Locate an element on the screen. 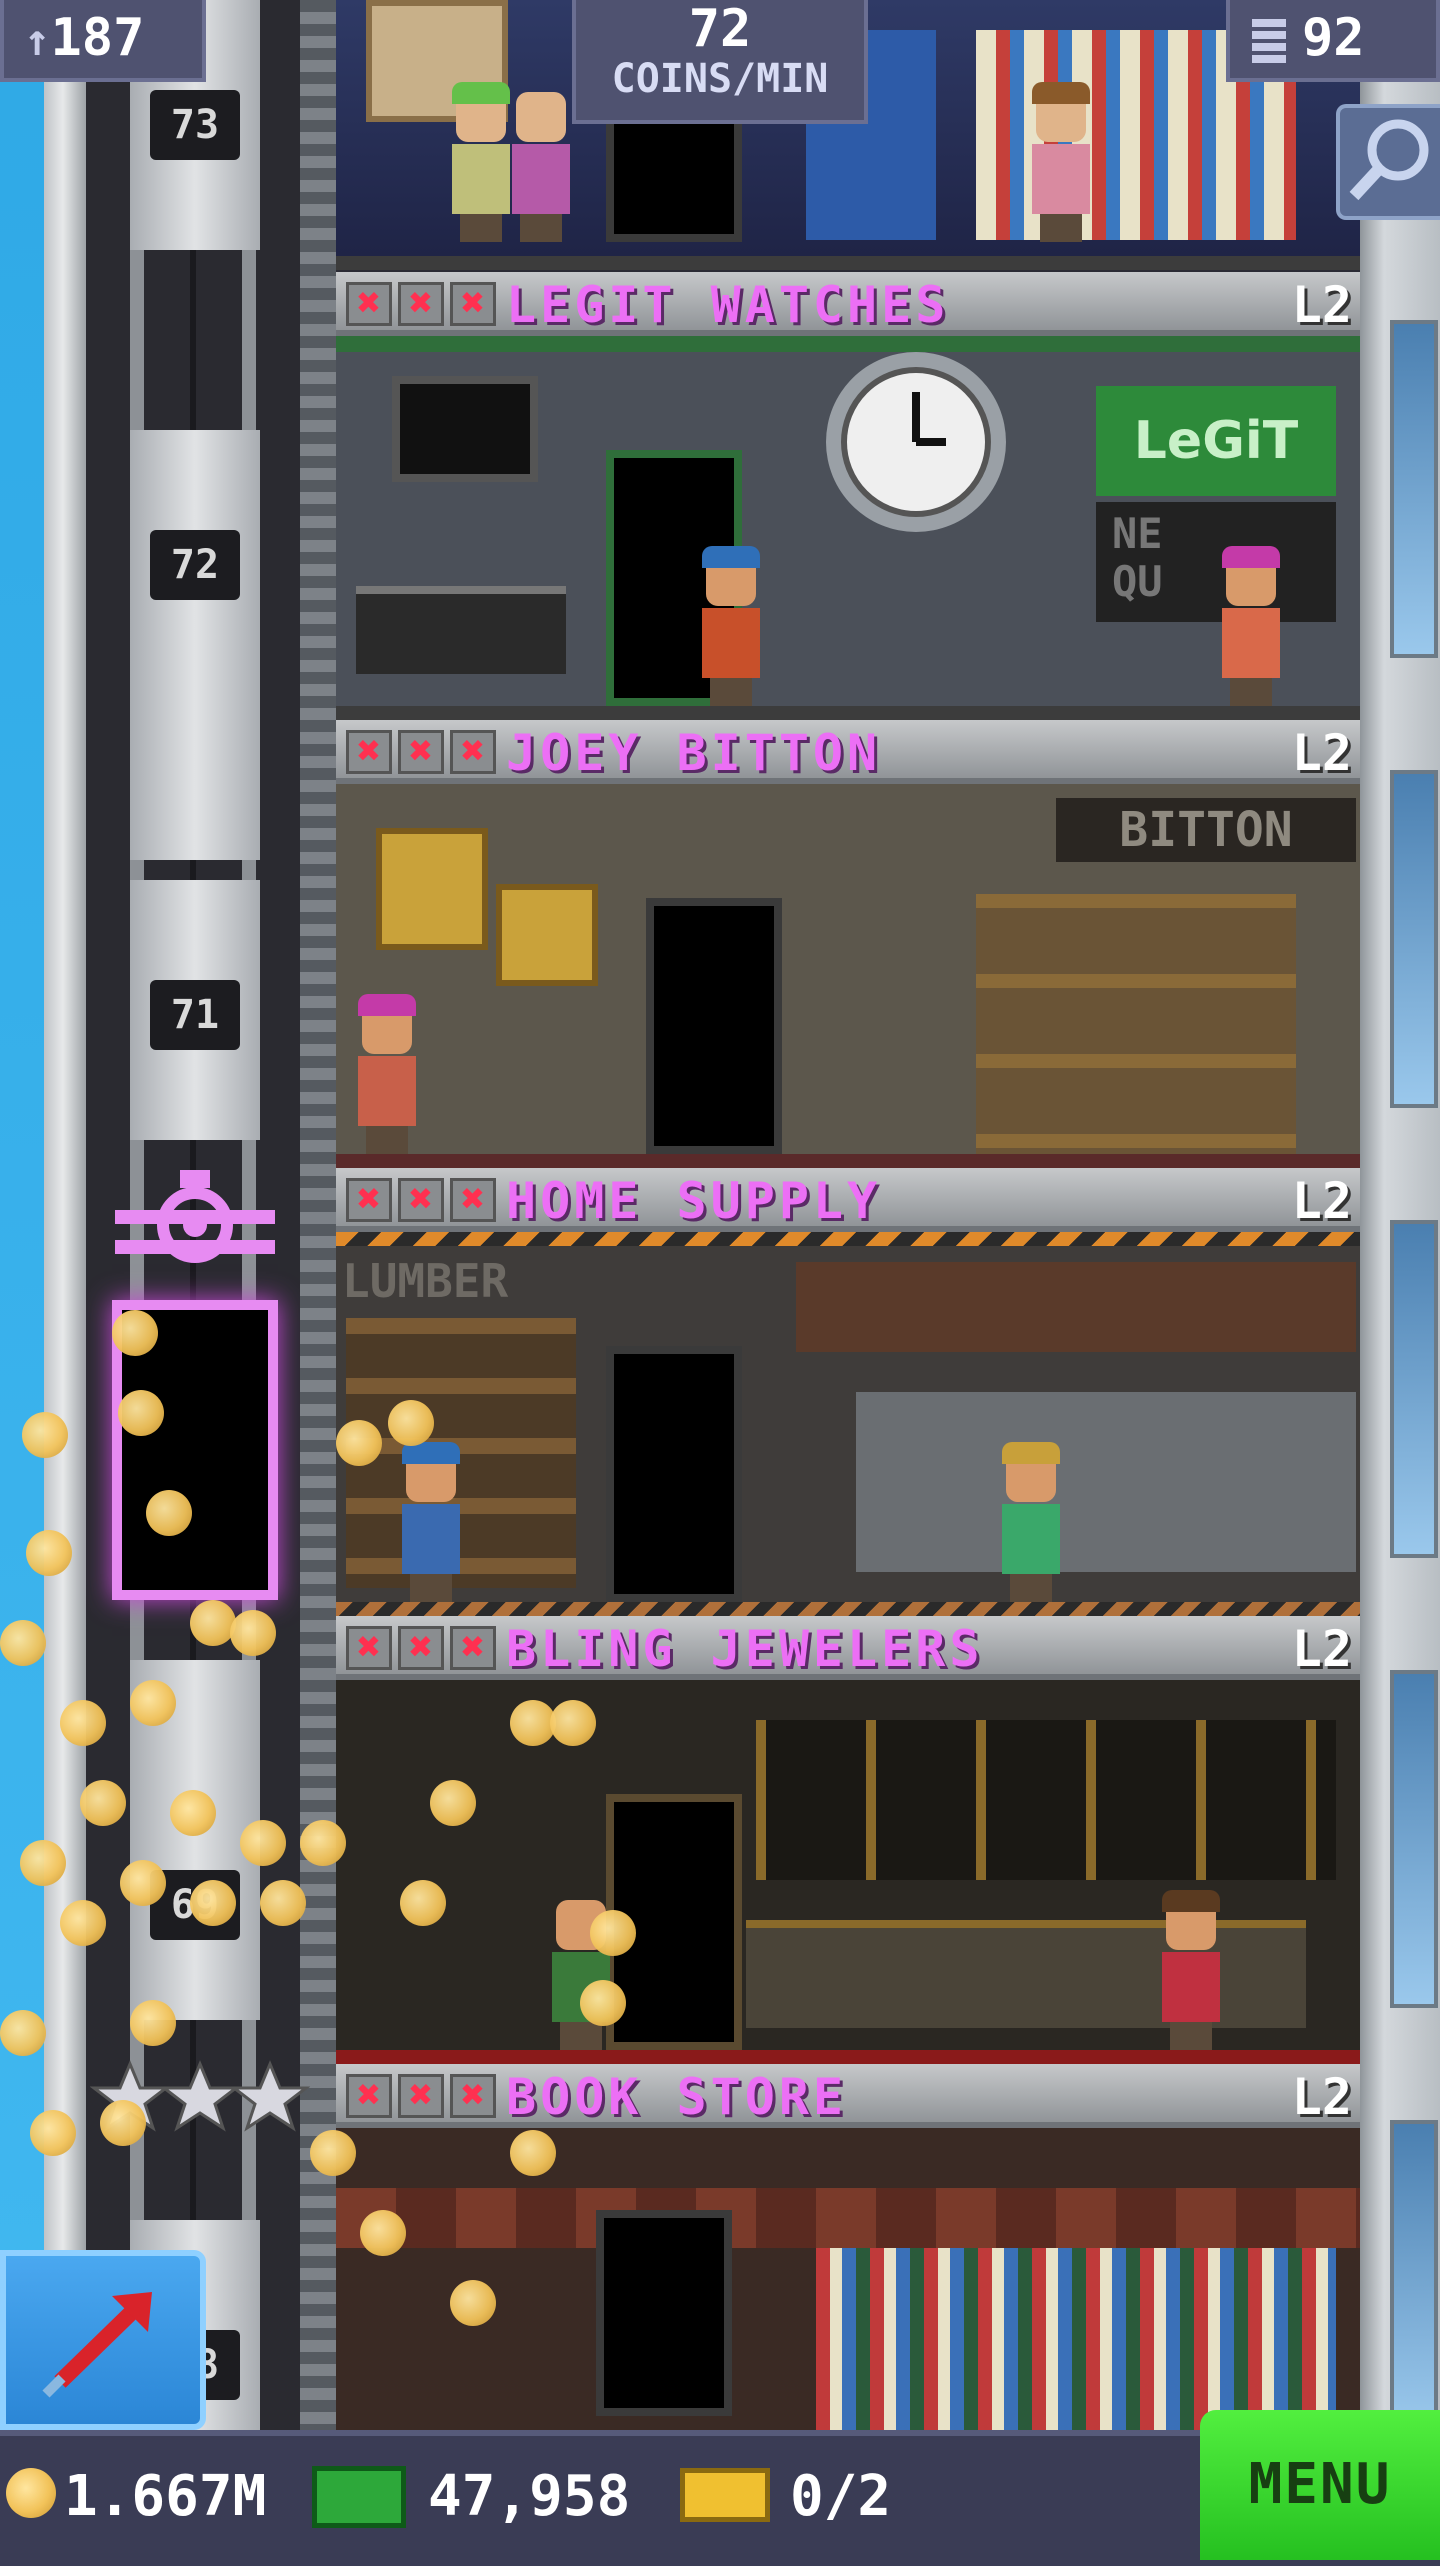 The height and width of the screenshot is (2566, 1440). coins-per-min-display: 72 COINS/MIN is located at coordinates (720, 62).